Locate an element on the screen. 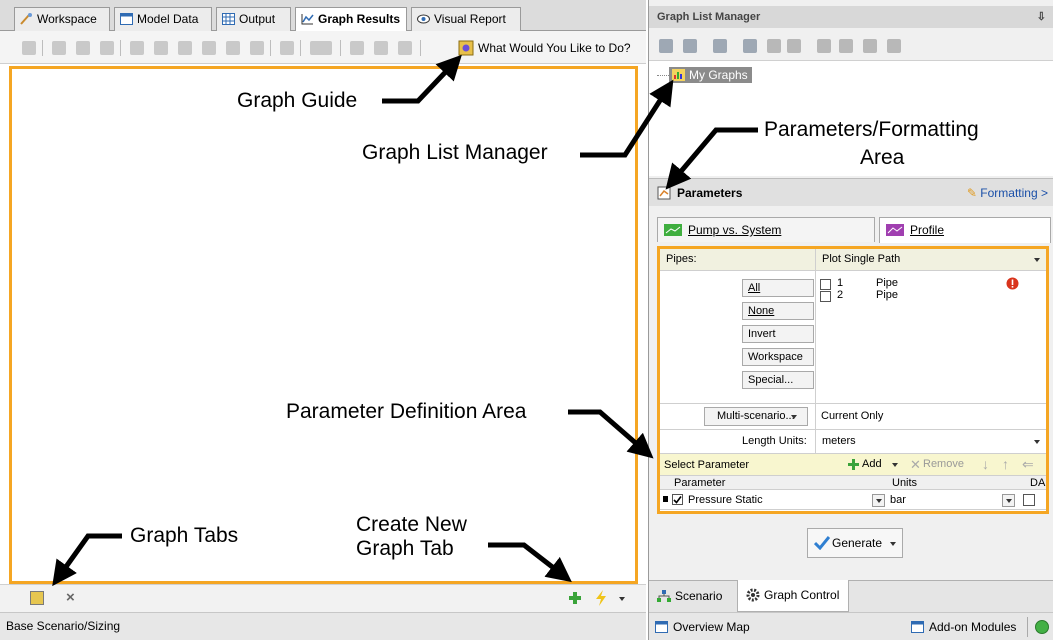 The height and width of the screenshot is (640, 1053). annotation-graph-tabs: Graph Tabs is located at coordinates (184, 535).